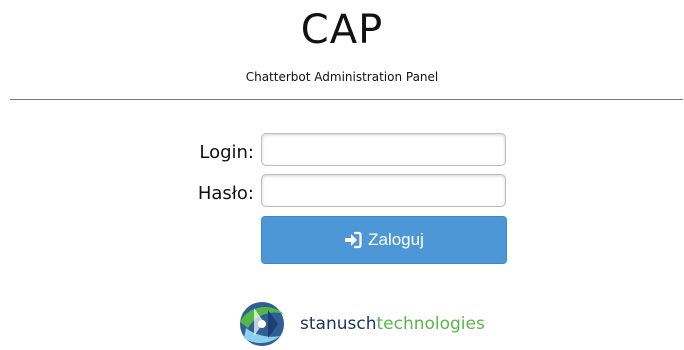  I want to click on login-field, so click(383, 149).